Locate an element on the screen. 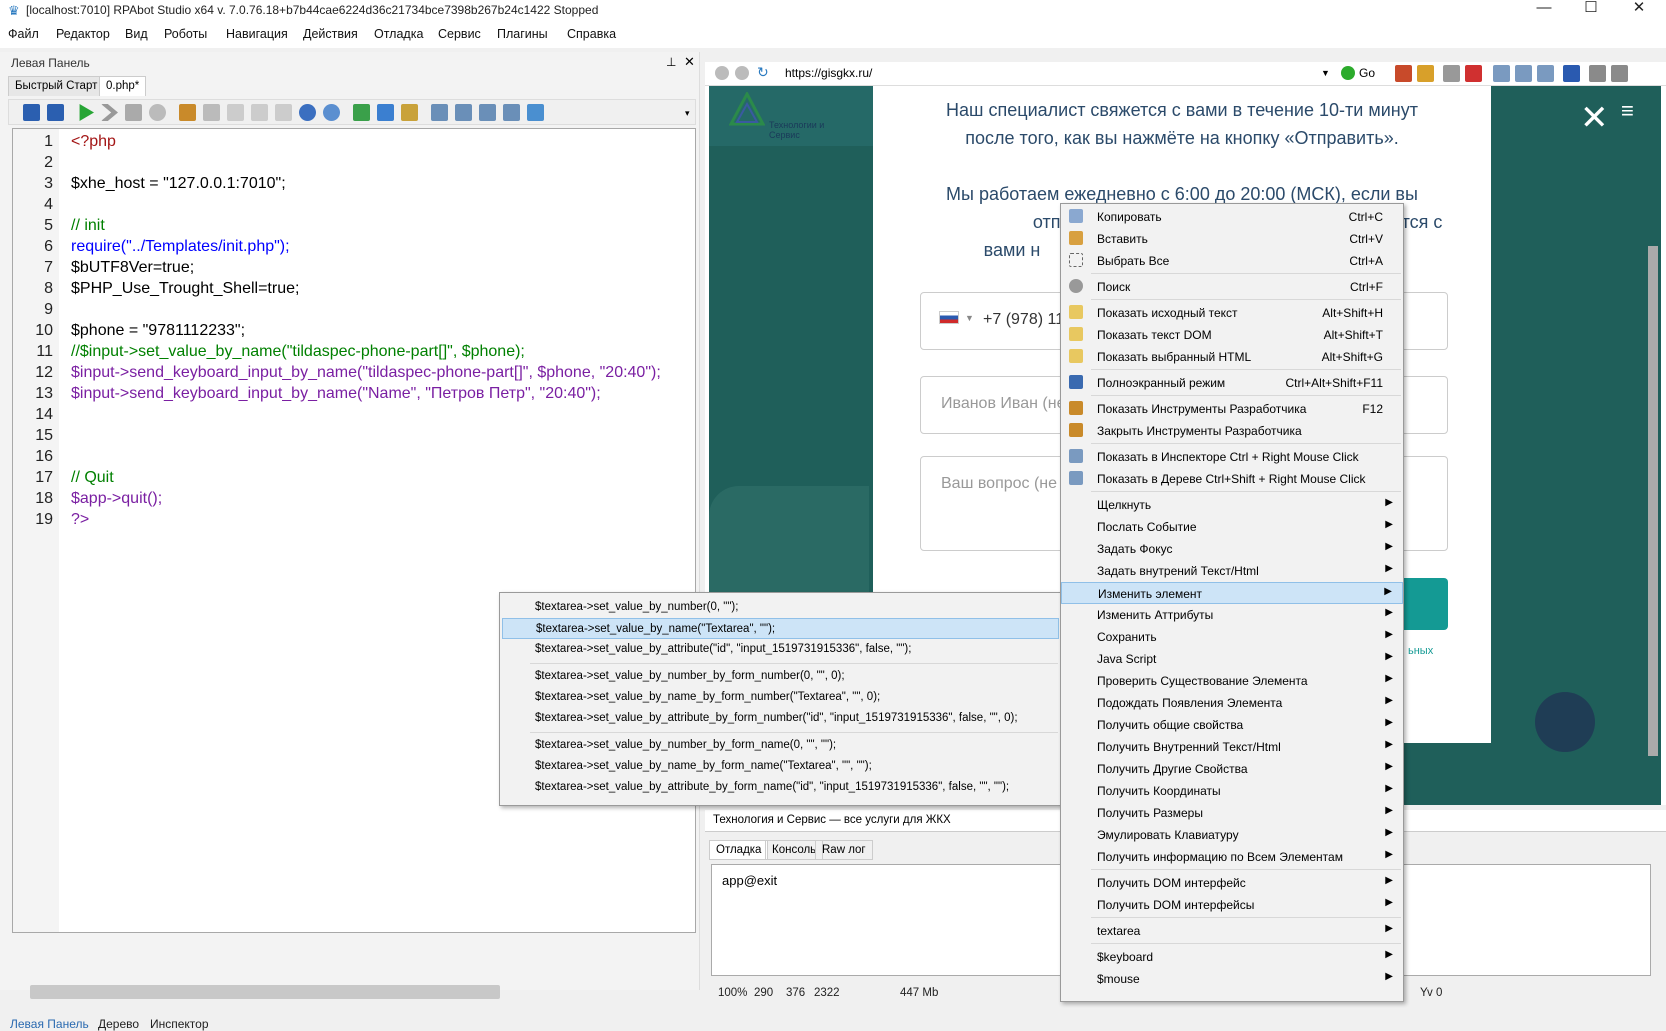  tab-inspector: Инспектор is located at coordinates (179, 1024).